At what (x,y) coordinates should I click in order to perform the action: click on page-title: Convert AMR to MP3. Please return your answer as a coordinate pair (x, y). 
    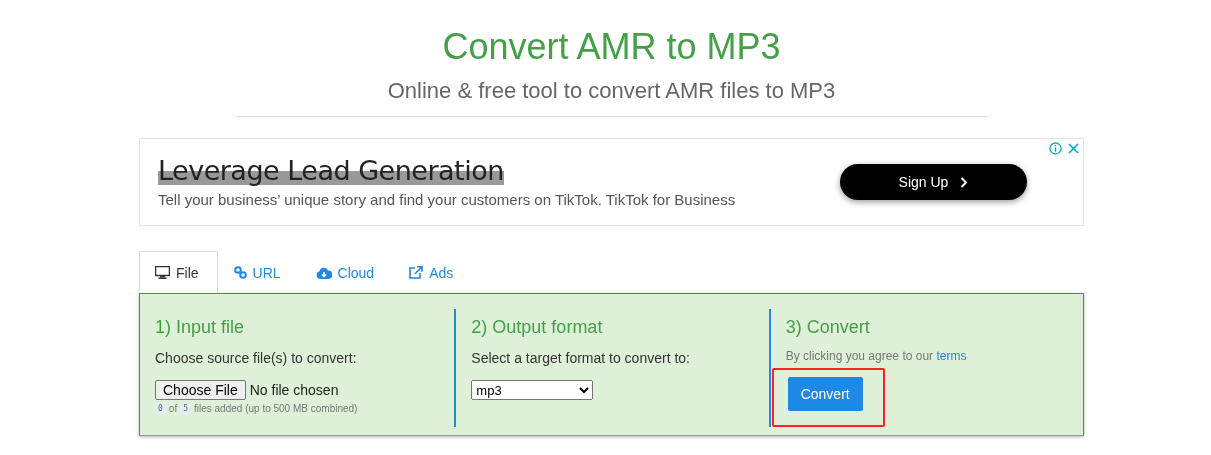
    Looking at the image, I should click on (611, 47).